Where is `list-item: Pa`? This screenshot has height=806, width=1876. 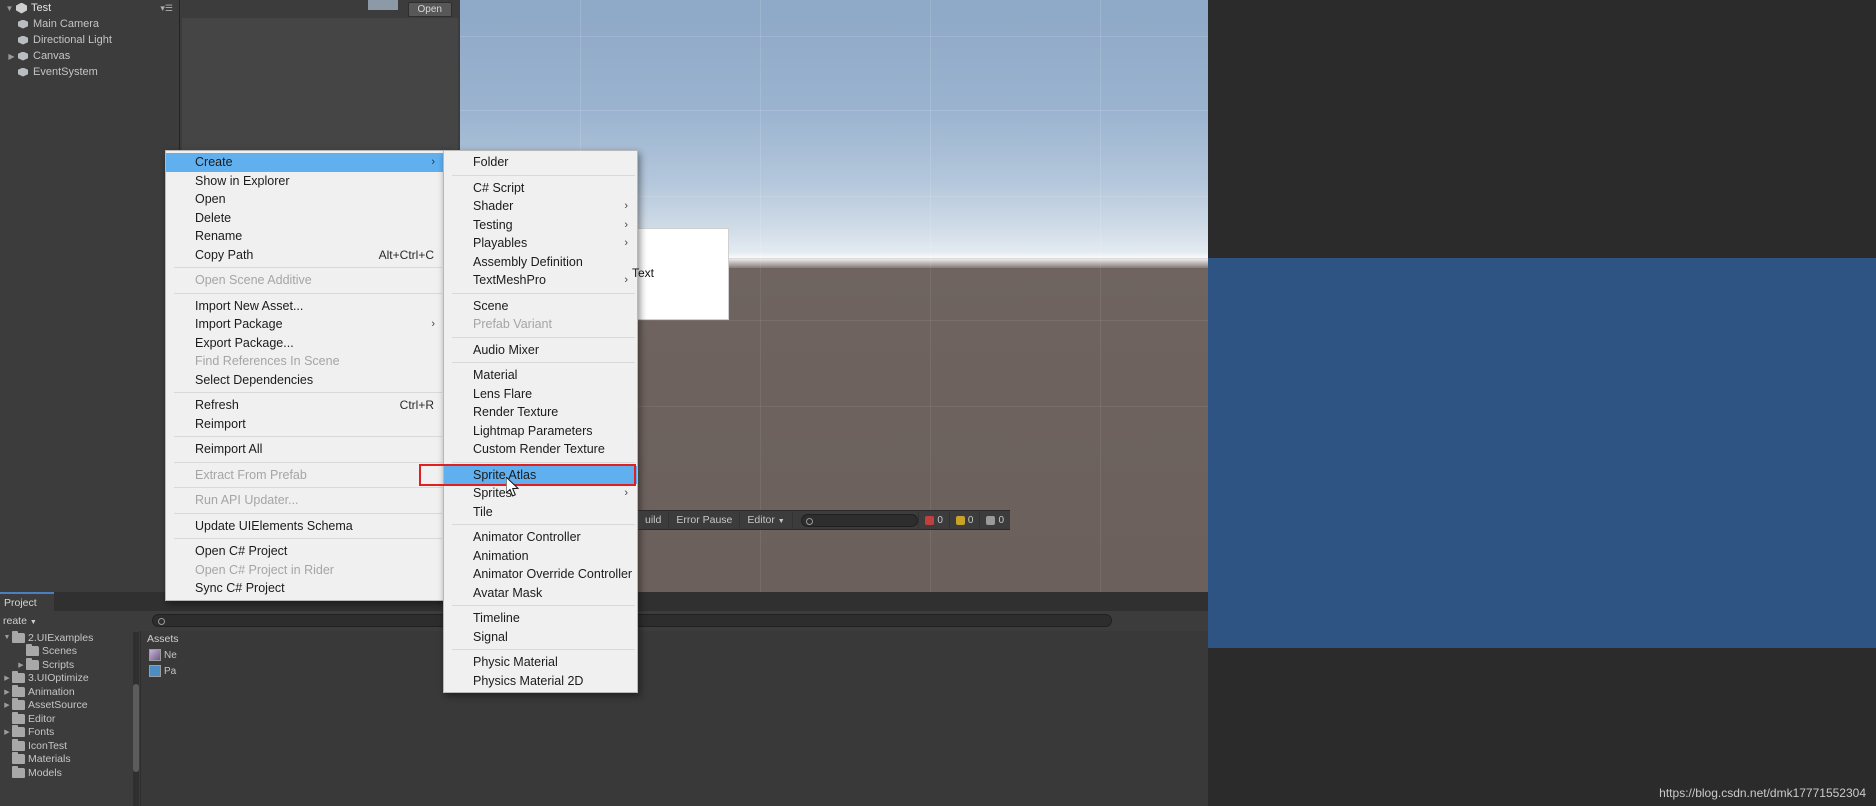
list-item: Pa is located at coordinates (162, 671).